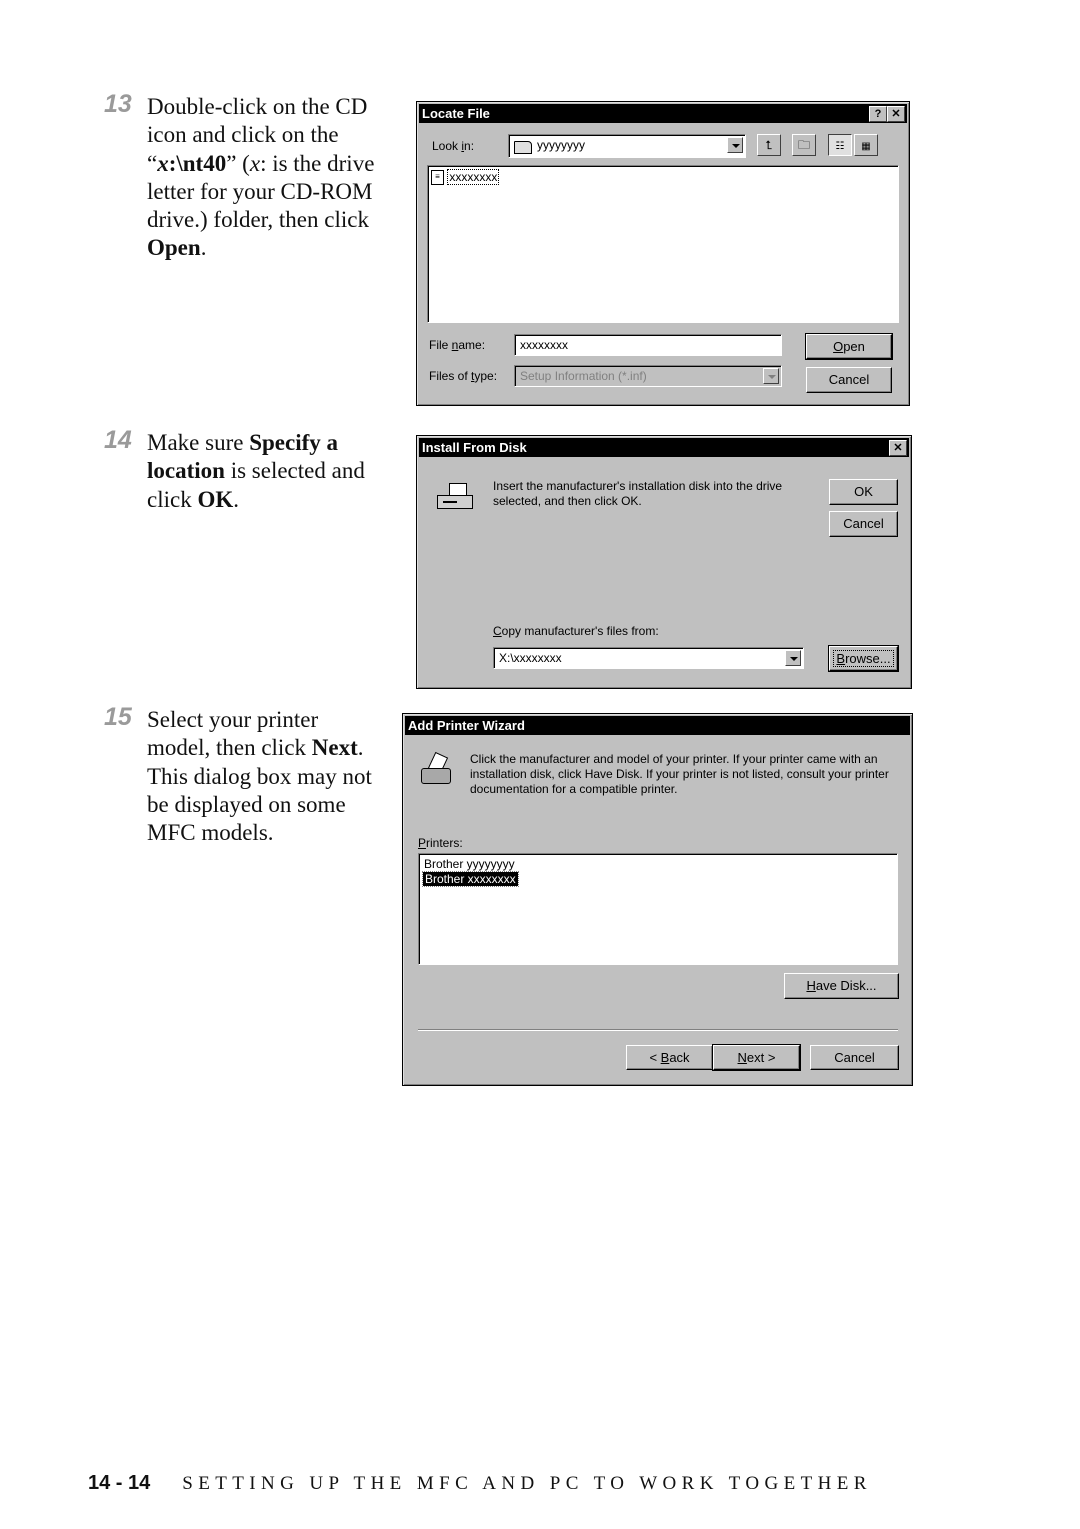  Describe the element at coordinates (469, 864) in the screenshot. I see `printer-list-item: Brother yyyyyyyy` at that location.